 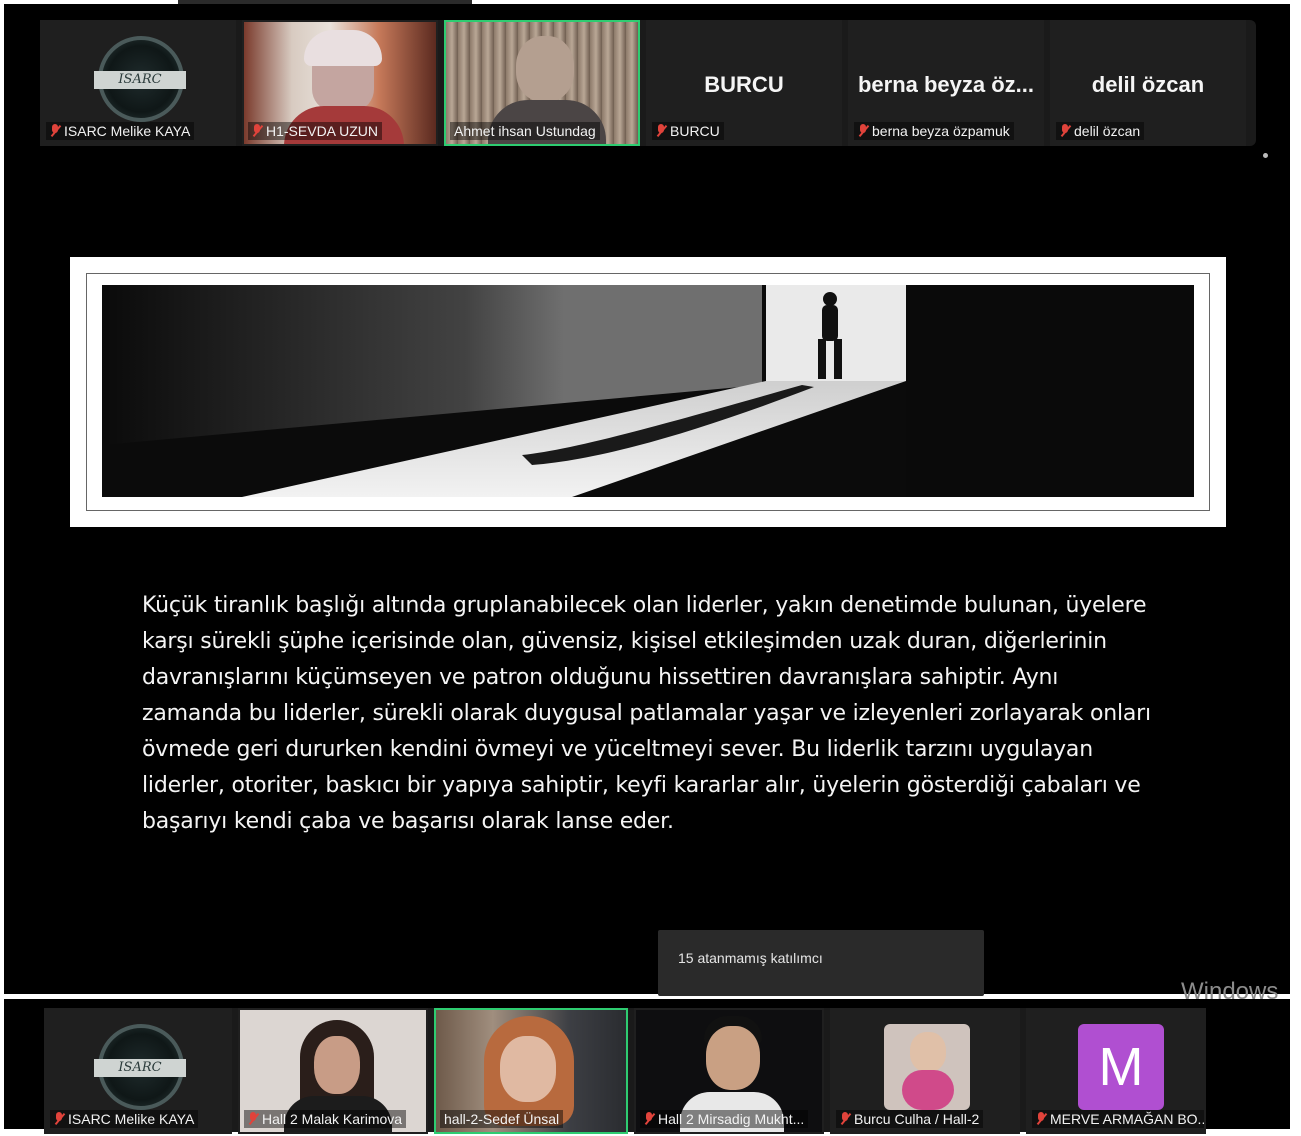 What do you see at coordinates (695, 131) in the screenshot?
I see `participant-name: BURCU` at bounding box center [695, 131].